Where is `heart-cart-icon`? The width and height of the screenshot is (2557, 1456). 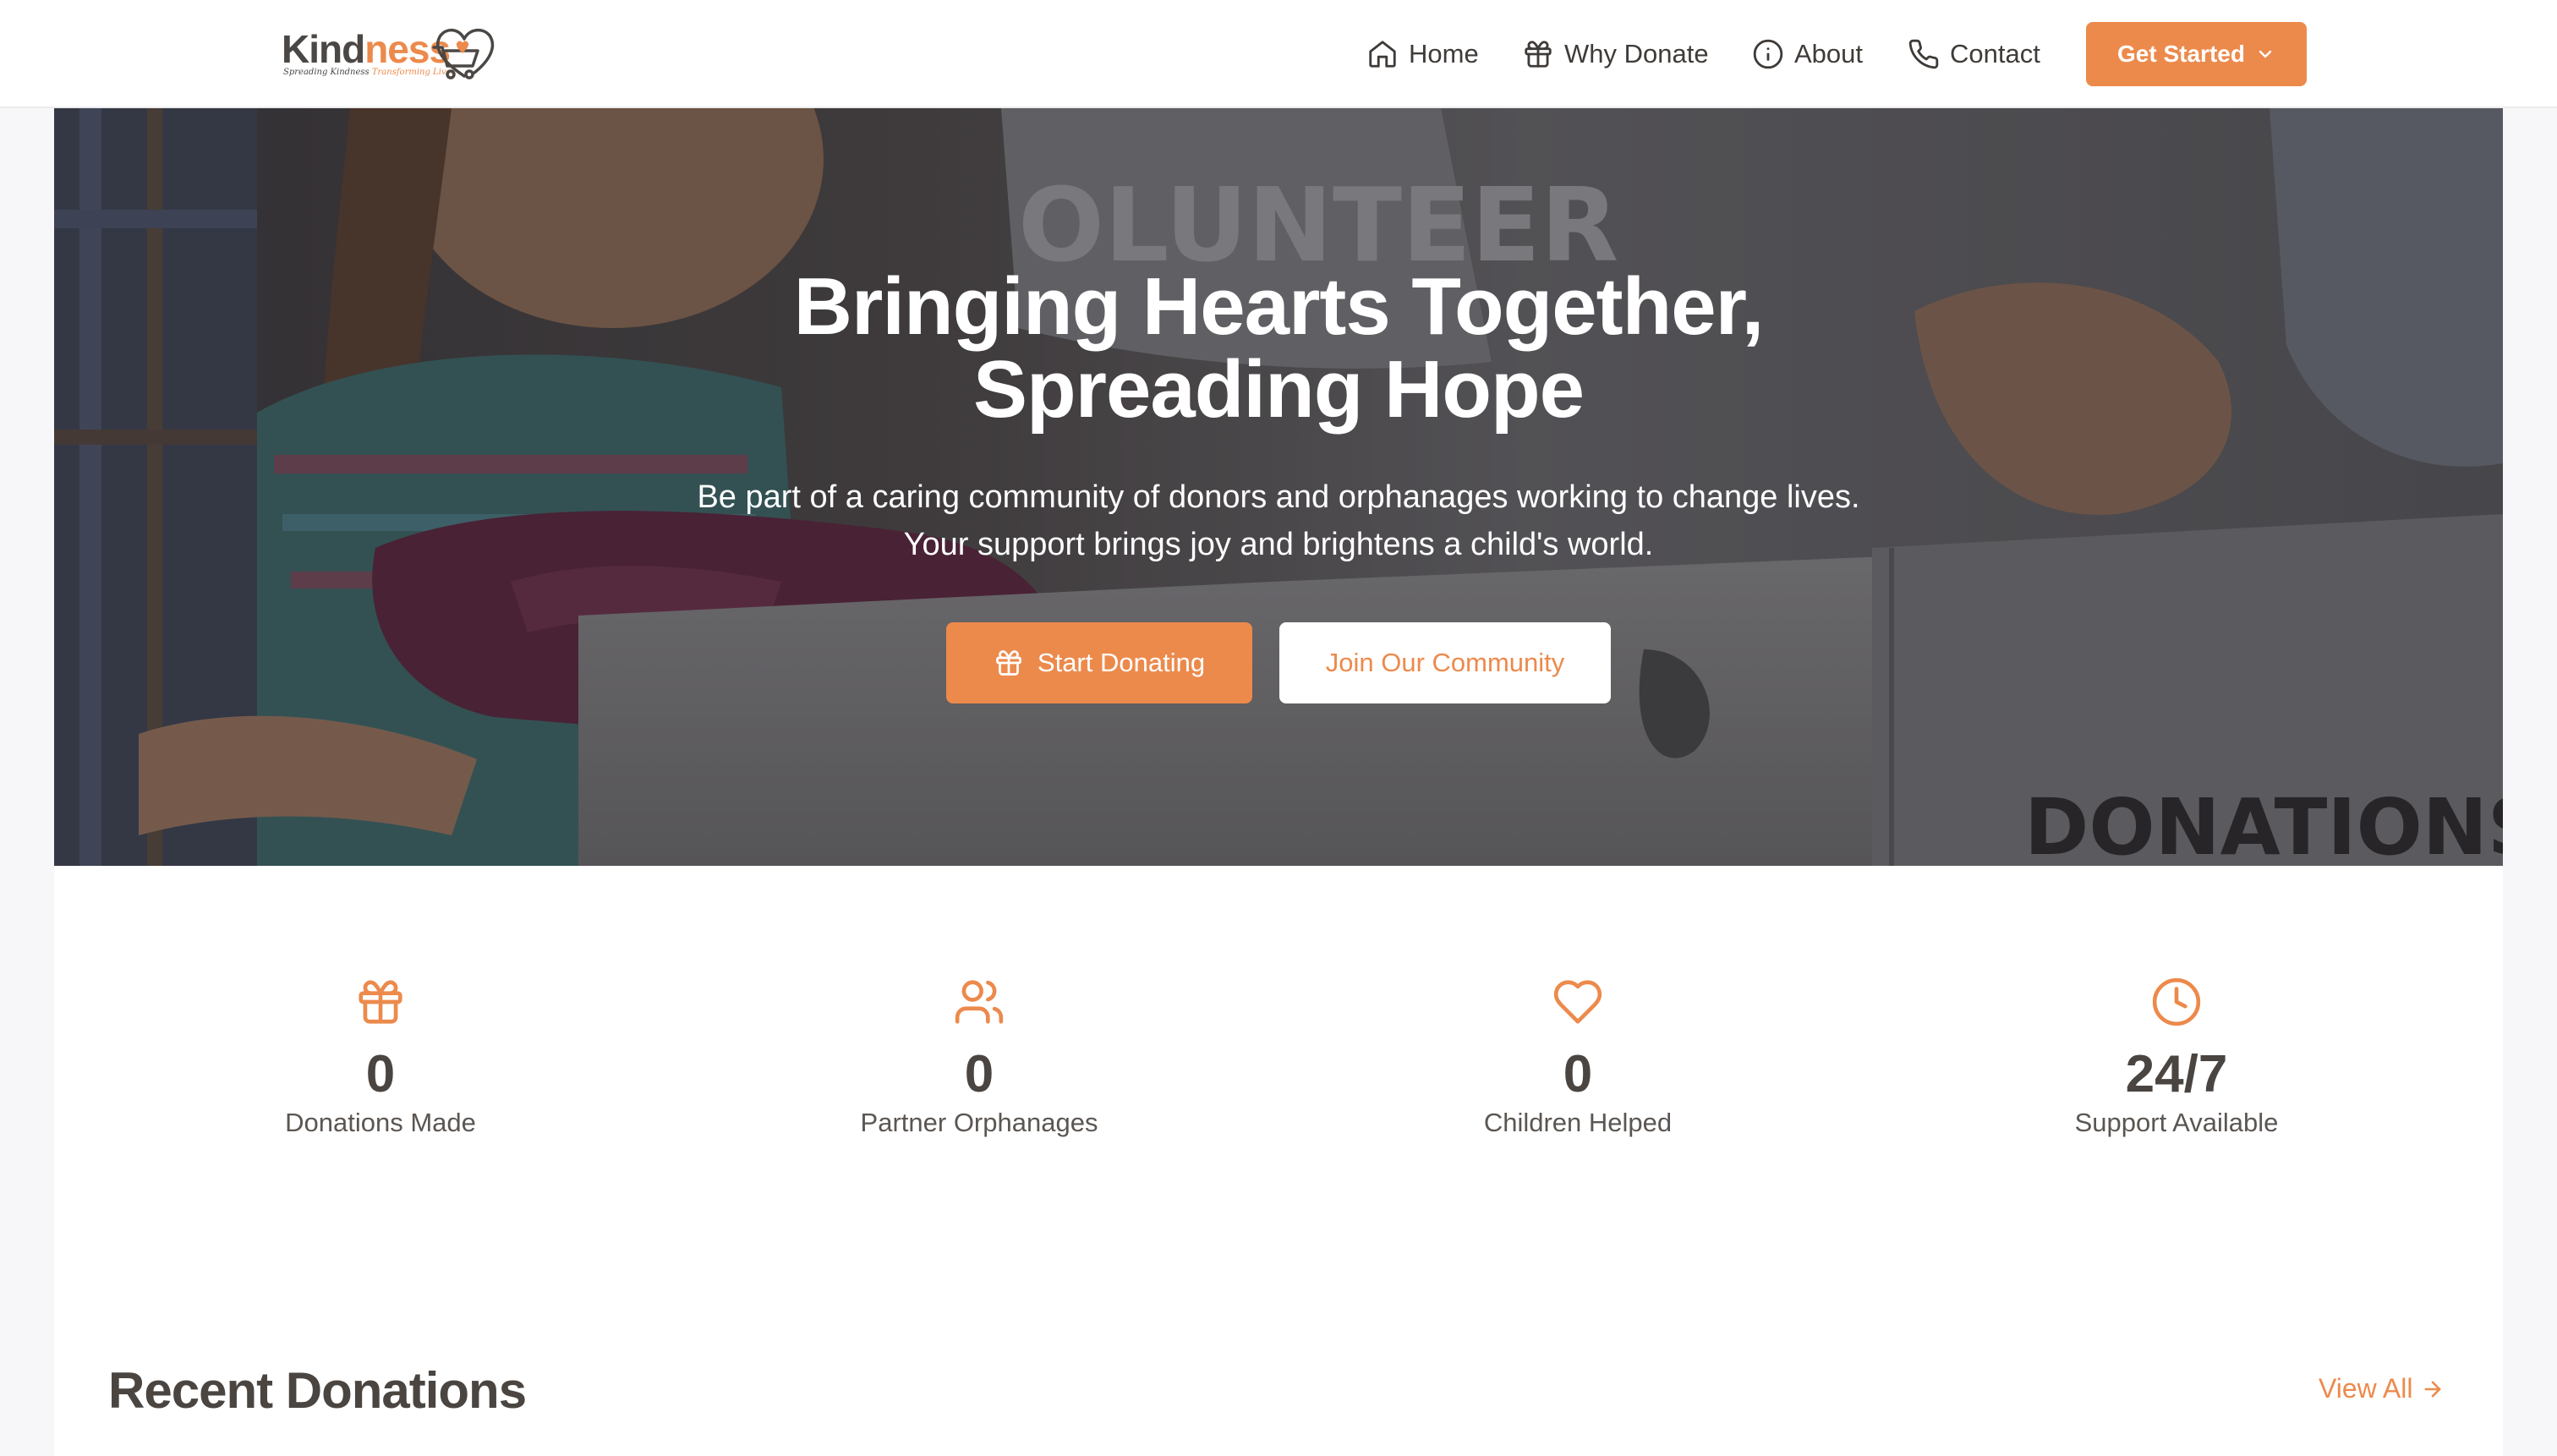
heart-cart-icon is located at coordinates (463, 53).